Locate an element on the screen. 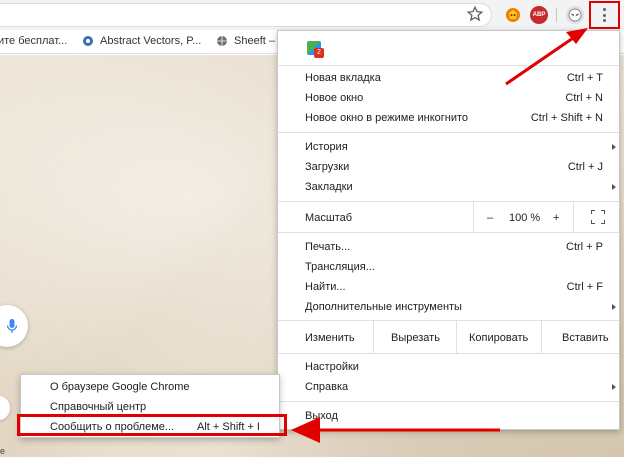  menu-item-downloads: Загрузки is located at coordinates (327, 167).